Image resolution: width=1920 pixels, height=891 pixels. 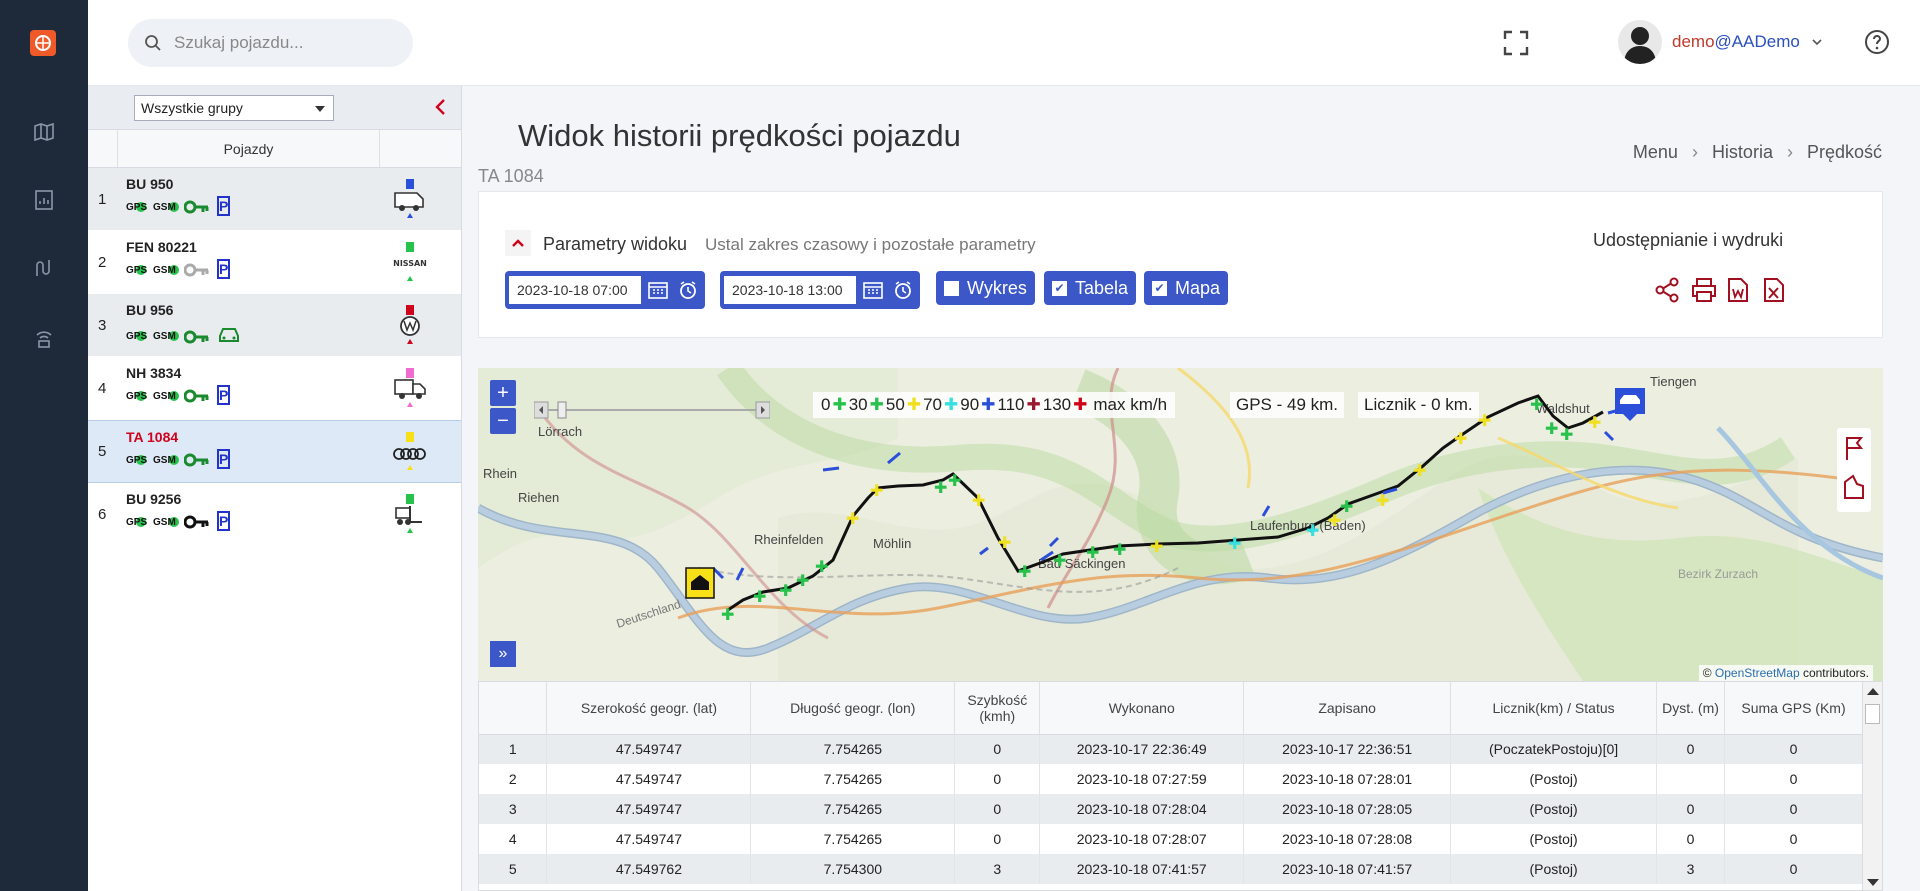 I want to click on route-nav-icon, so click(x=44, y=268).